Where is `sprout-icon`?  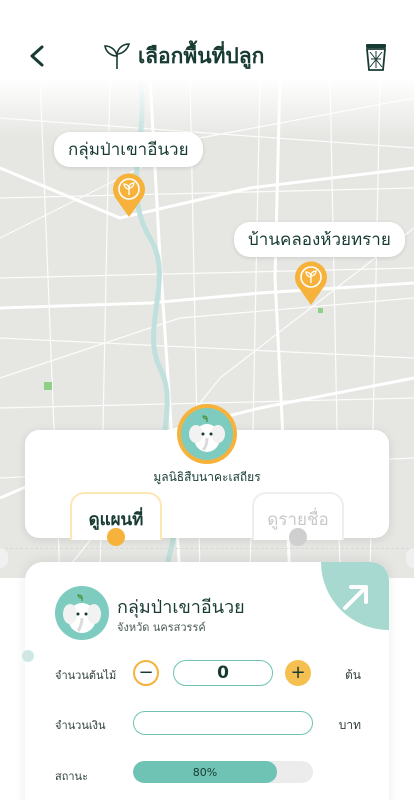 sprout-icon is located at coordinates (117, 56).